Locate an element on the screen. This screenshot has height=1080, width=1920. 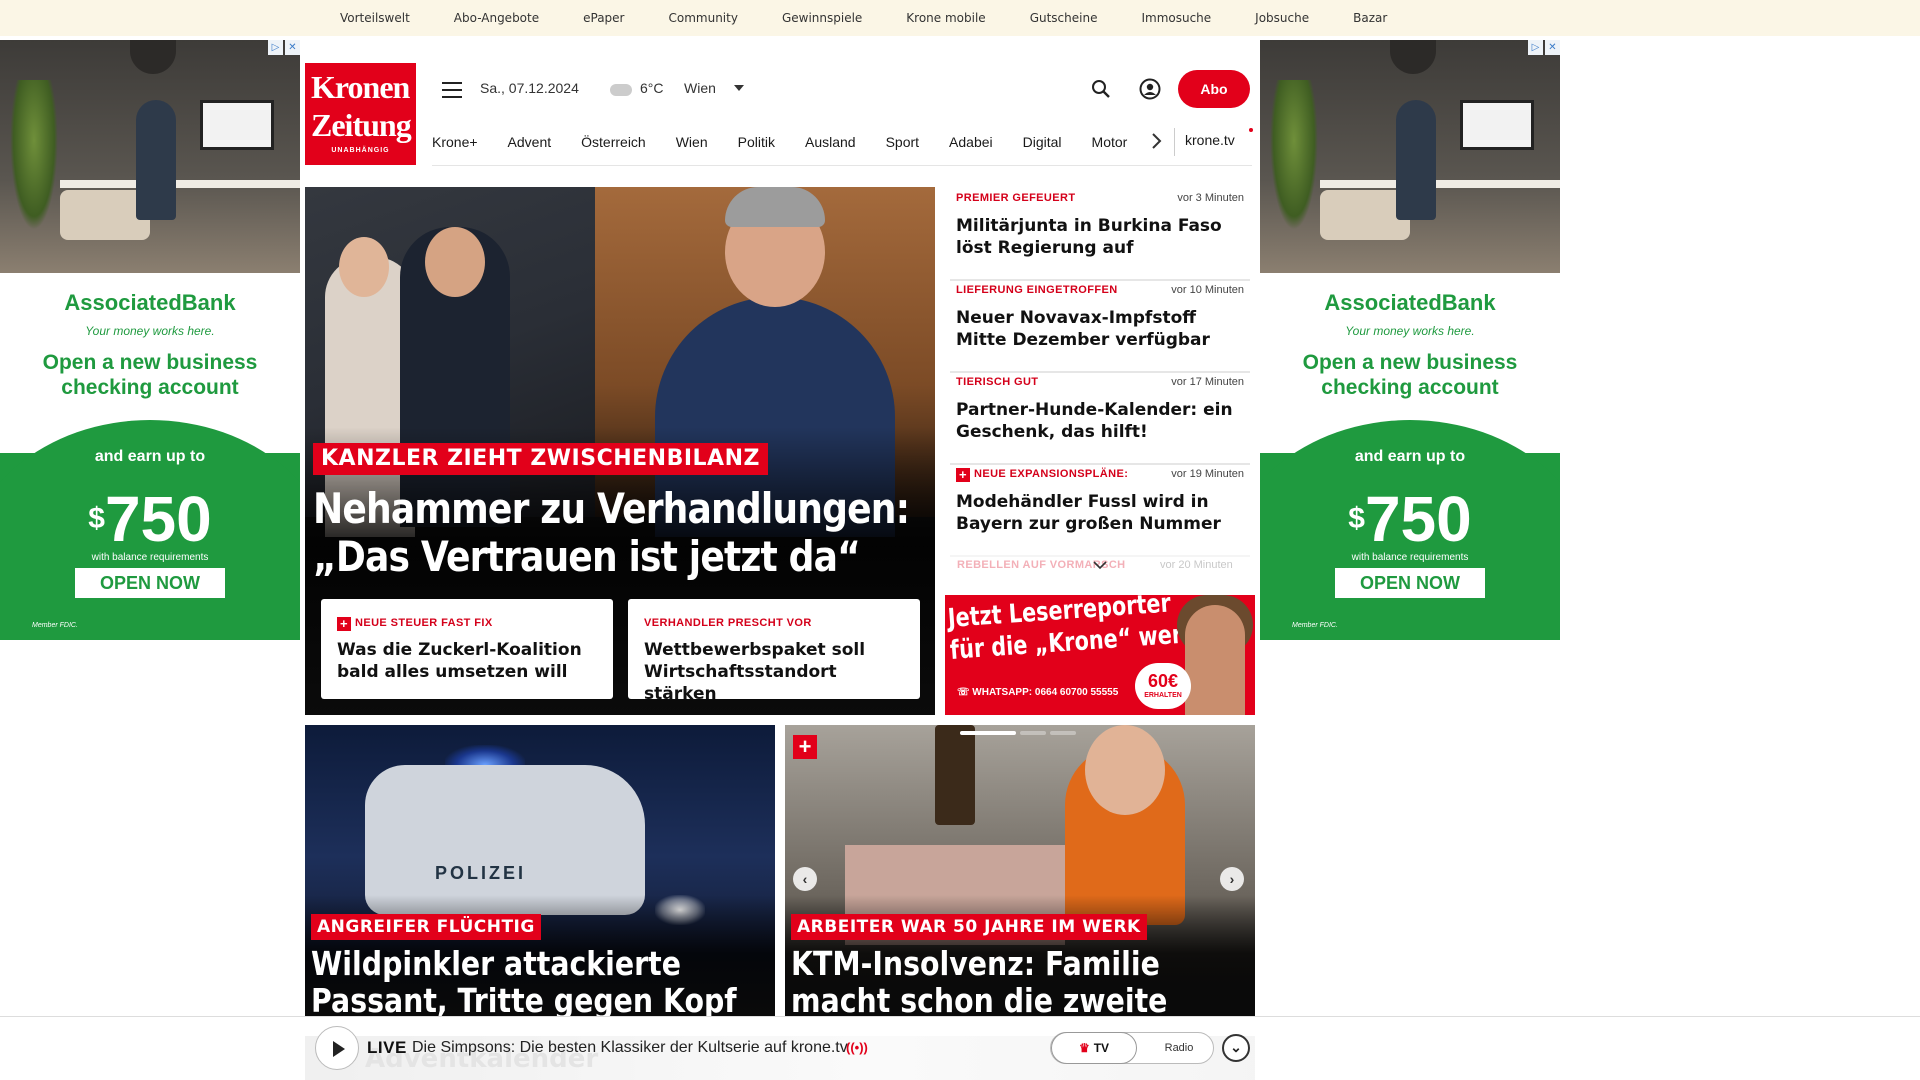
top-link: ePaper is located at coordinates (603, 18).